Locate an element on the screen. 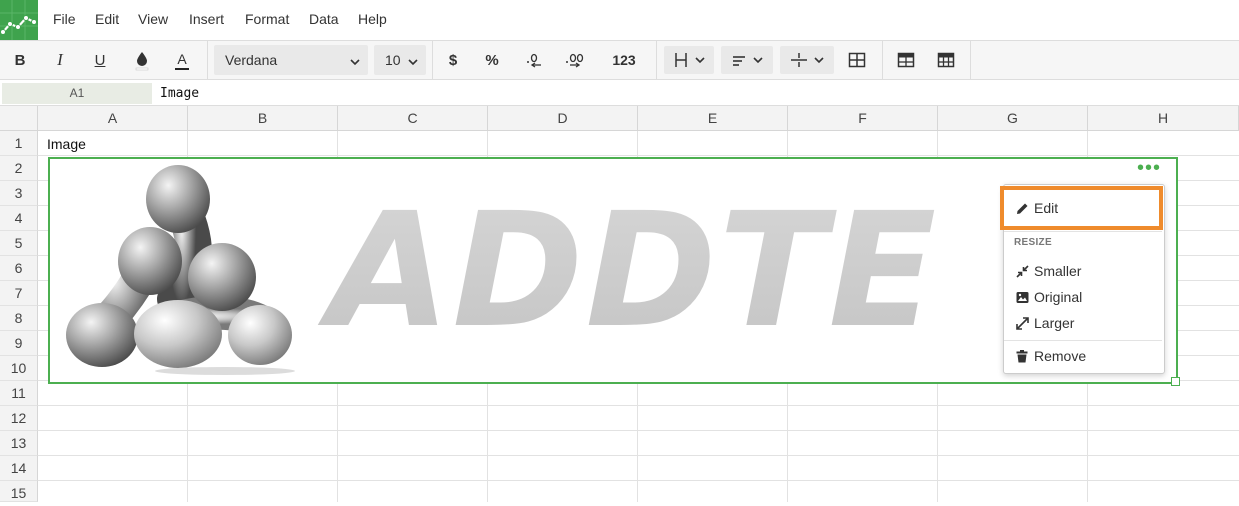 This screenshot has height=506, width=1239. formula-bar: A1 Image is located at coordinates (619, 93).